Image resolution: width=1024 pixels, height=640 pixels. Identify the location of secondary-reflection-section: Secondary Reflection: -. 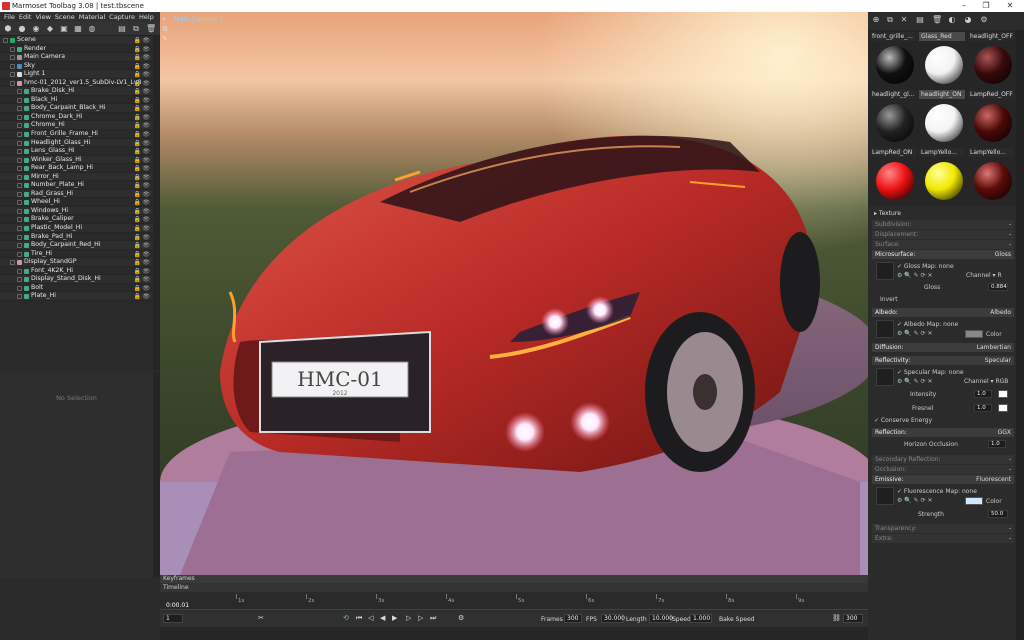
(943, 459).